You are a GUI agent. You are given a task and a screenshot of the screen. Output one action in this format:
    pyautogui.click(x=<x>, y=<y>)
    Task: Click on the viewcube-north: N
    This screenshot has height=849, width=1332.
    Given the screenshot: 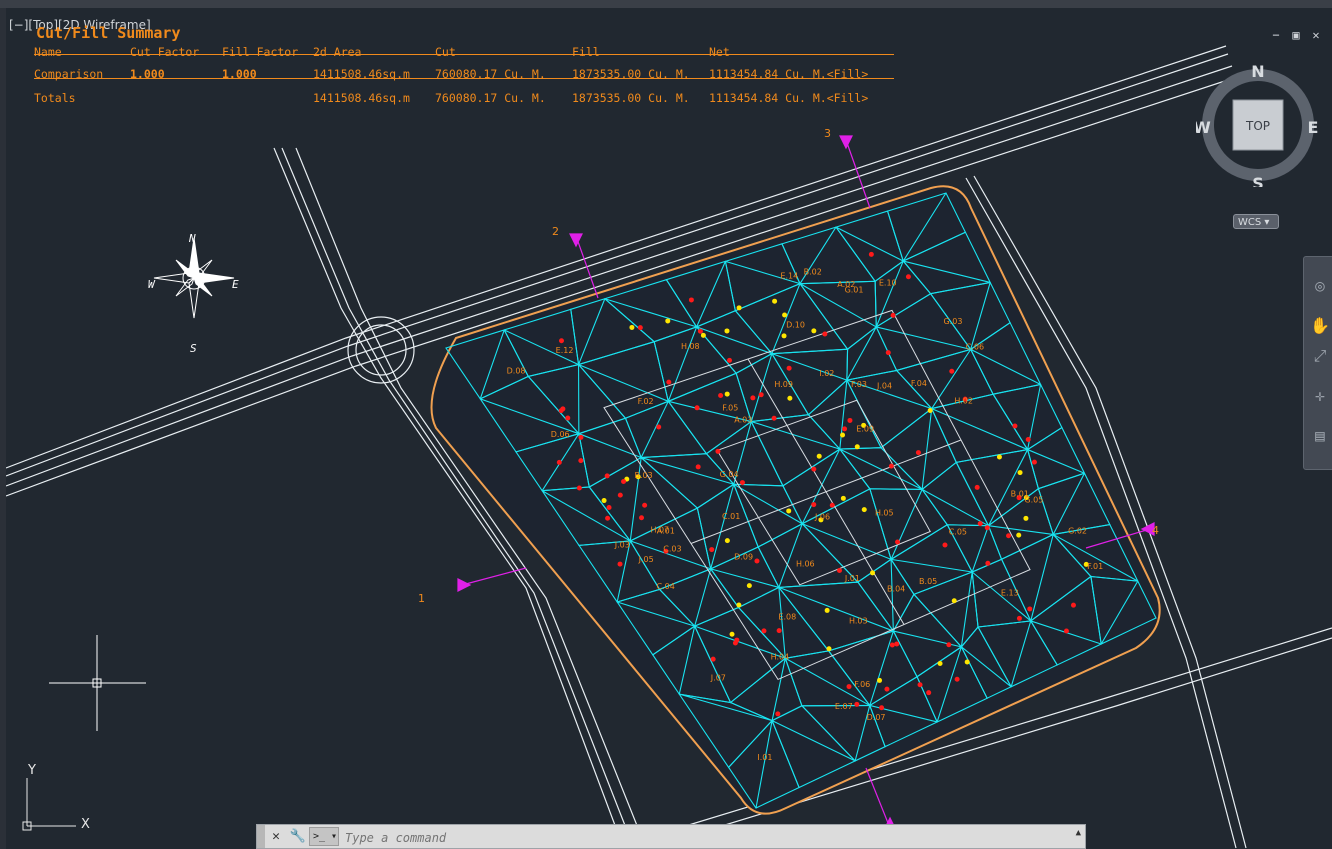 What is the action you would take?
    pyautogui.click(x=1257, y=72)
    